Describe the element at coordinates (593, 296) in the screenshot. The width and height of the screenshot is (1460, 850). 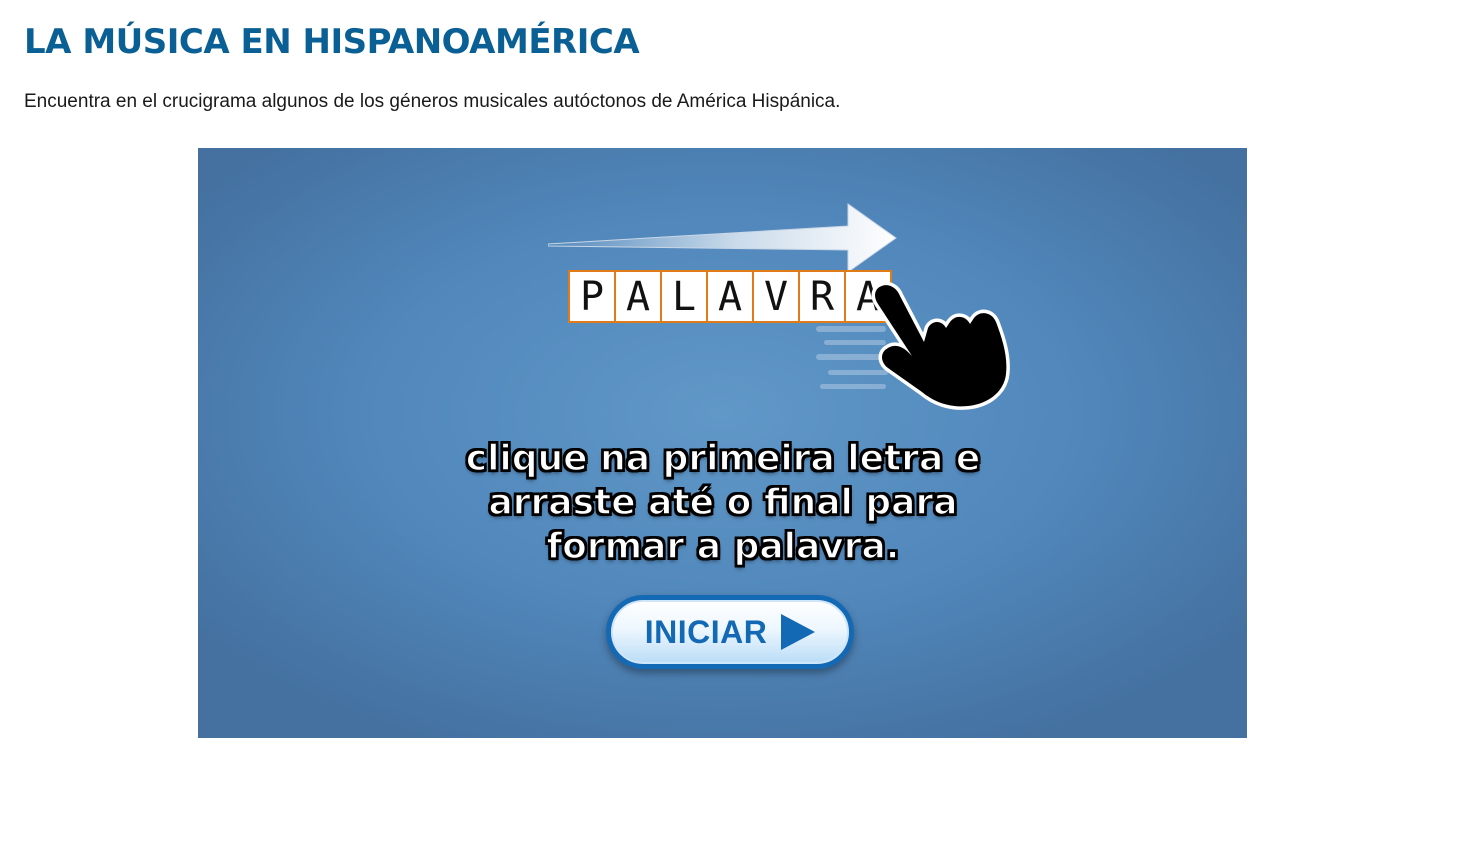
I see `letter-cell: P` at that location.